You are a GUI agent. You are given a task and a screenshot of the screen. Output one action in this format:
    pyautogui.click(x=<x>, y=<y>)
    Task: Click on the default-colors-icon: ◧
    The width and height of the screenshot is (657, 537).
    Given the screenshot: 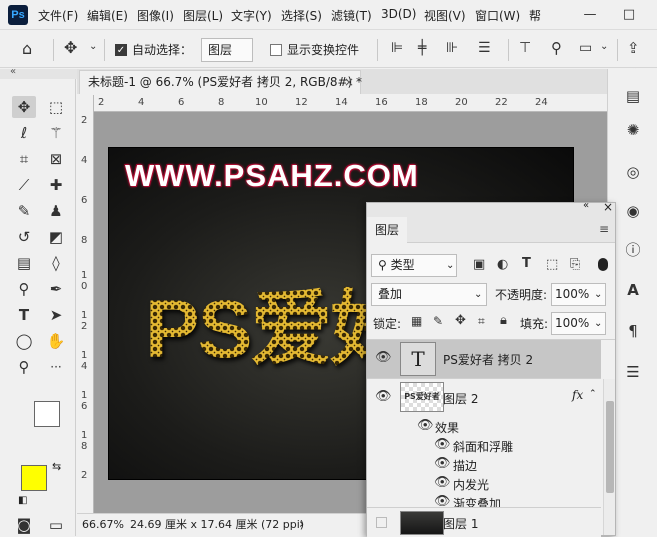 What is the action you would take?
    pyautogui.click(x=22, y=500)
    